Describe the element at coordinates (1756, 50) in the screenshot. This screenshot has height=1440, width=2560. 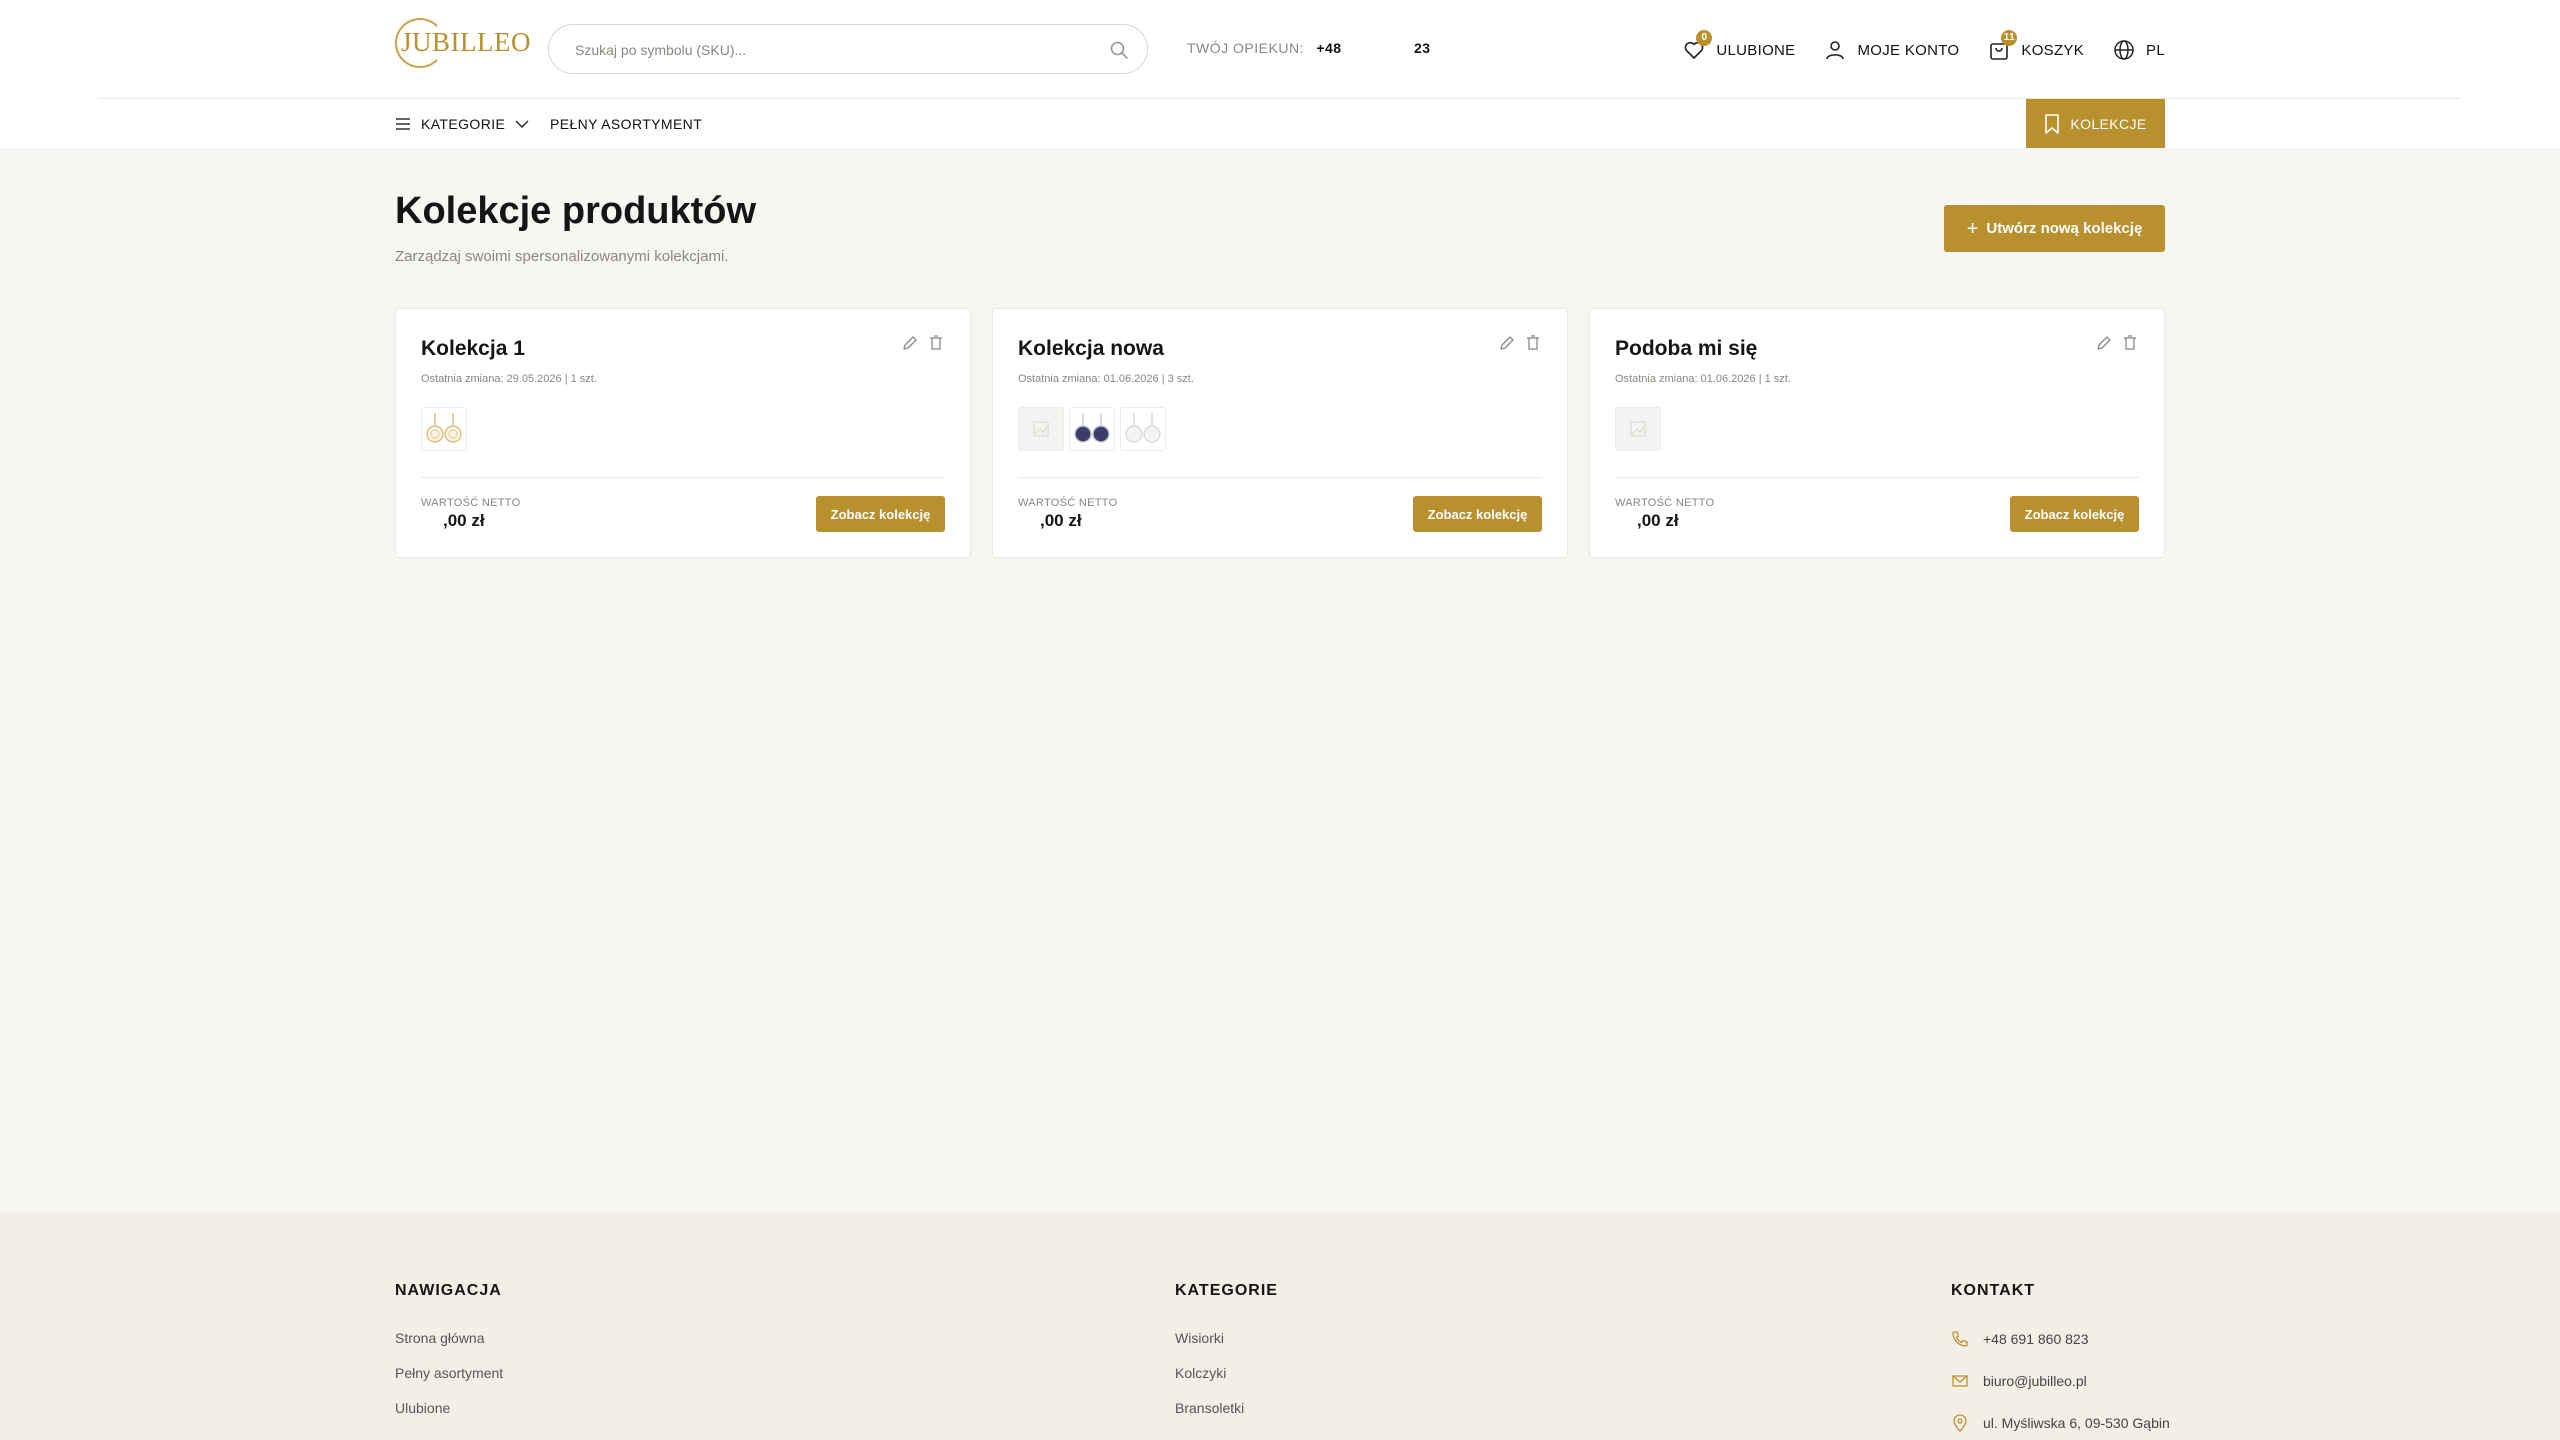
I see `favorites-label: ULUBIONE` at that location.